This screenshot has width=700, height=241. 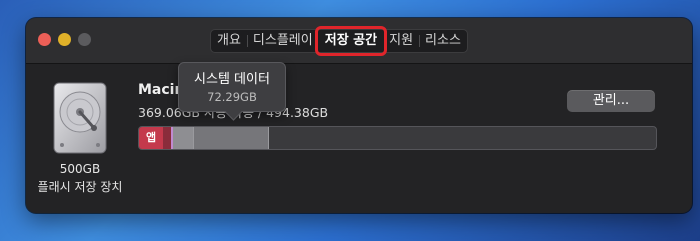 I want to click on storage-tooltip: 시스템 데이터 72.29GB, so click(x=232, y=87).